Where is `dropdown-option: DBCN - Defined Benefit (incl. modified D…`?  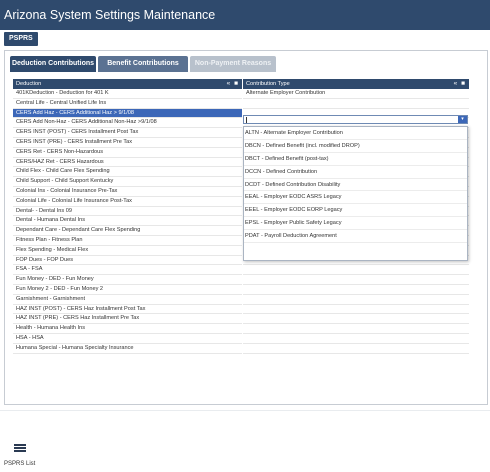 dropdown-option: DBCN - Defined Benefit (incl. modified D… is located at coordinates (355, 146).